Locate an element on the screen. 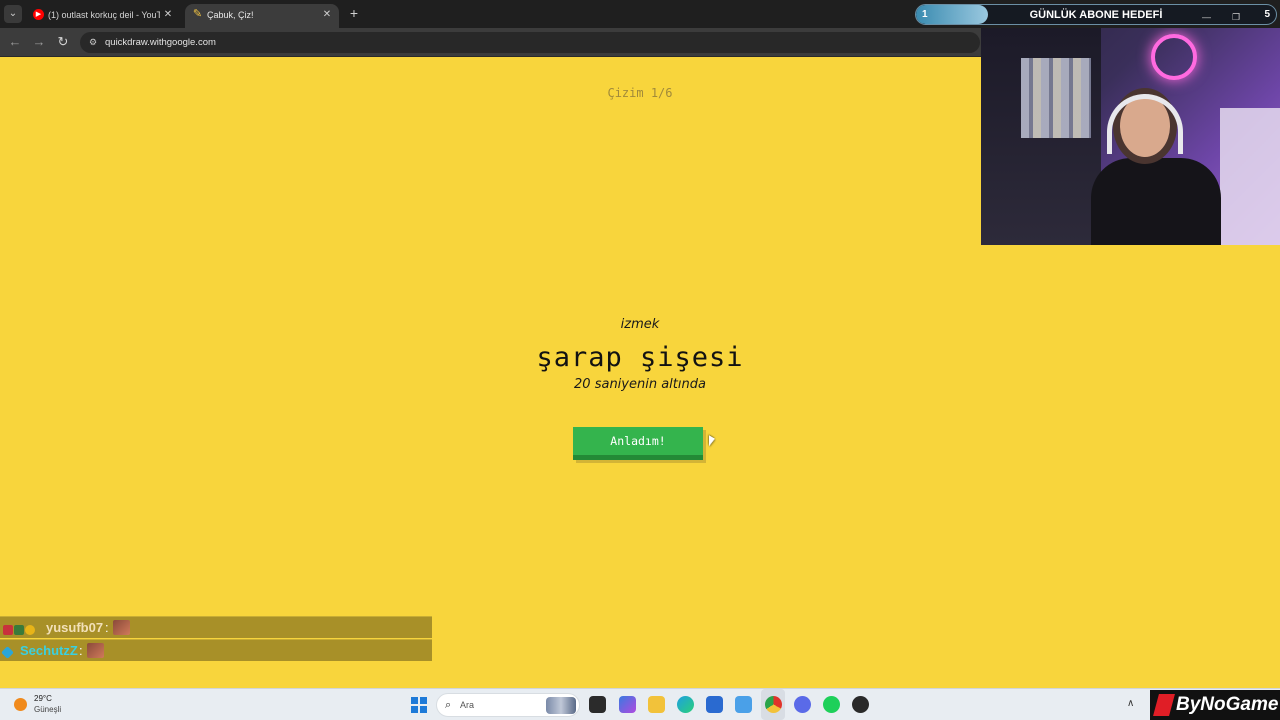 This screenshot has height=720, width=1280. sun-icon is located at coordinates (20, 704).